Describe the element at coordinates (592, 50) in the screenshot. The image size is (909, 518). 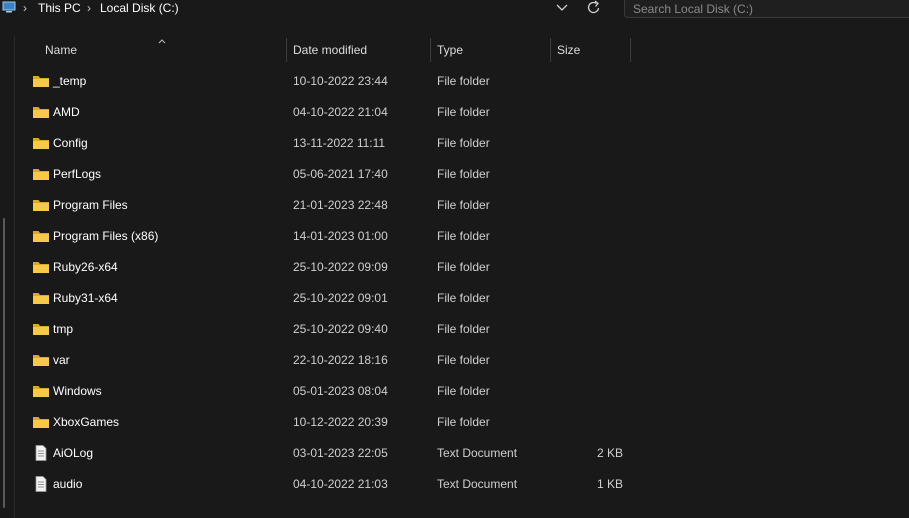
I see `column-header-size: Size` at that location.